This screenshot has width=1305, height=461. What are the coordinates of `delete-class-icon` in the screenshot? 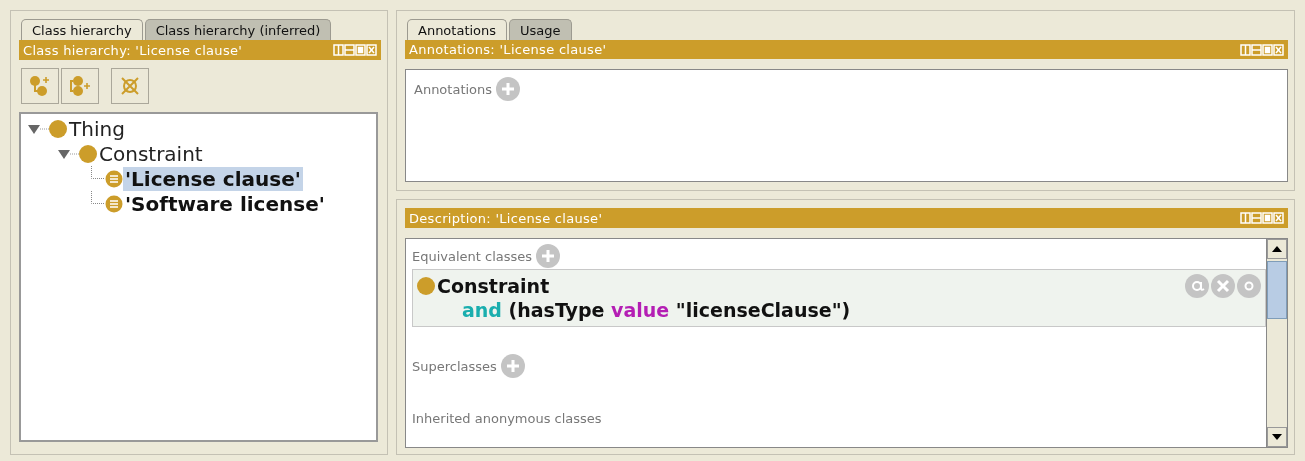 It's located at (130, 86).